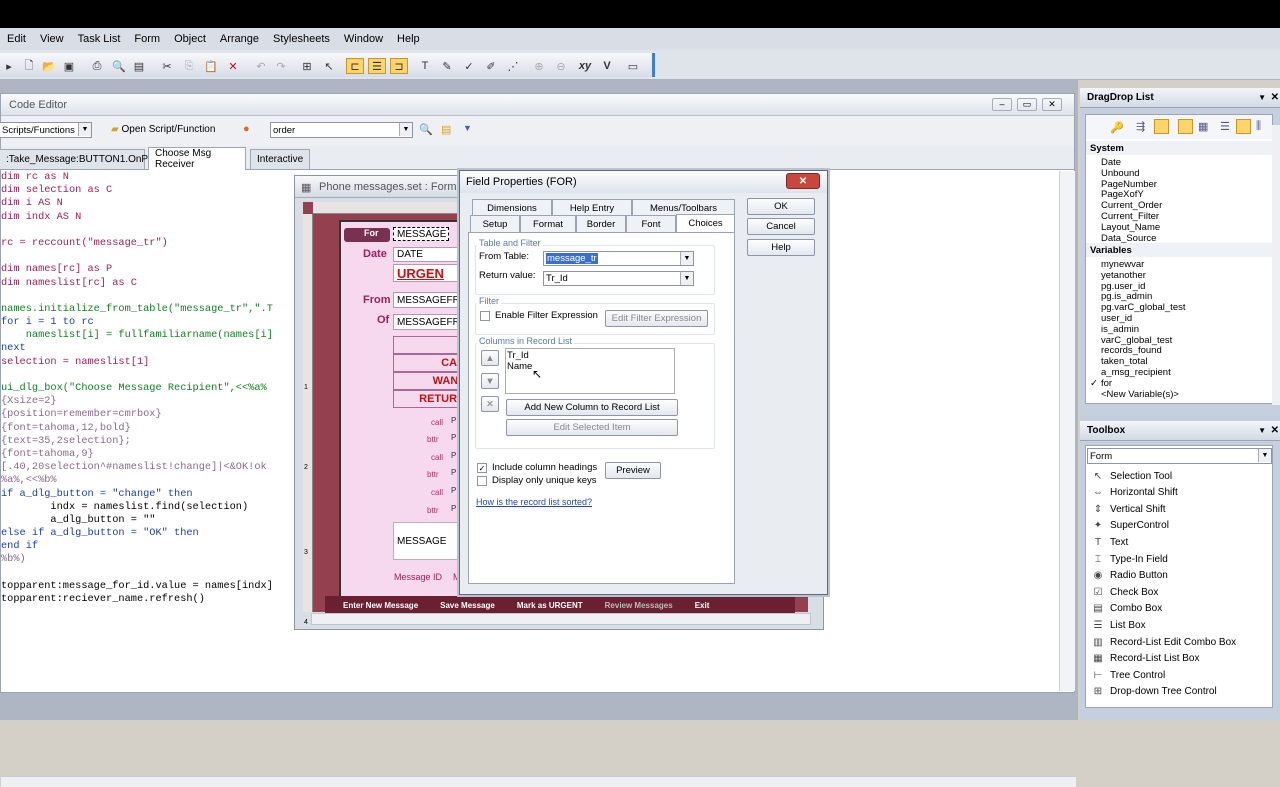  Describe the element at coordinates (1116, 318) in the screenshot. I see `variable-item: user_id` at that location.